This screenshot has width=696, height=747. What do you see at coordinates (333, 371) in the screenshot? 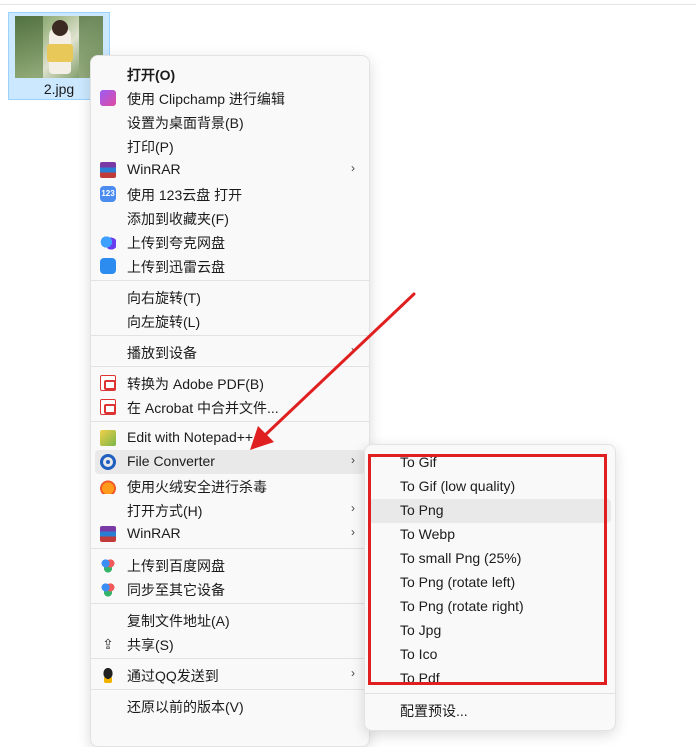
I see `annotation-arrow` at bounding box center [333, 371].